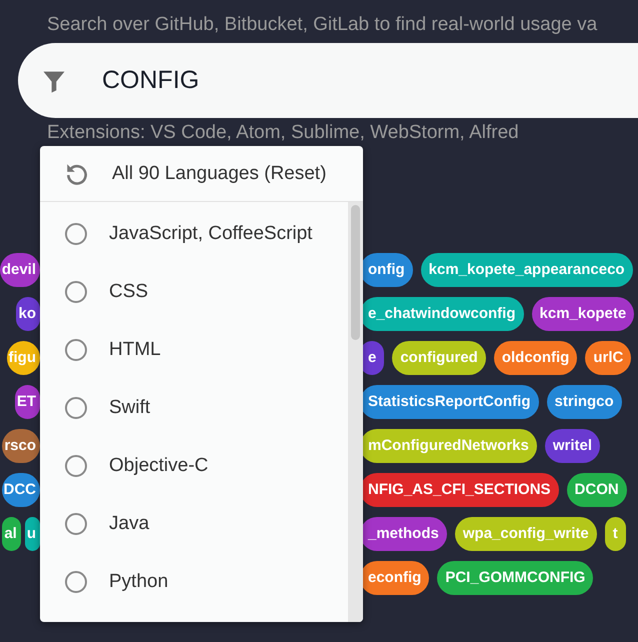  What do you see at coordinates (194, 408) in the screenshot?
I see `language-option: Swift` at bounding box center [194, 408].